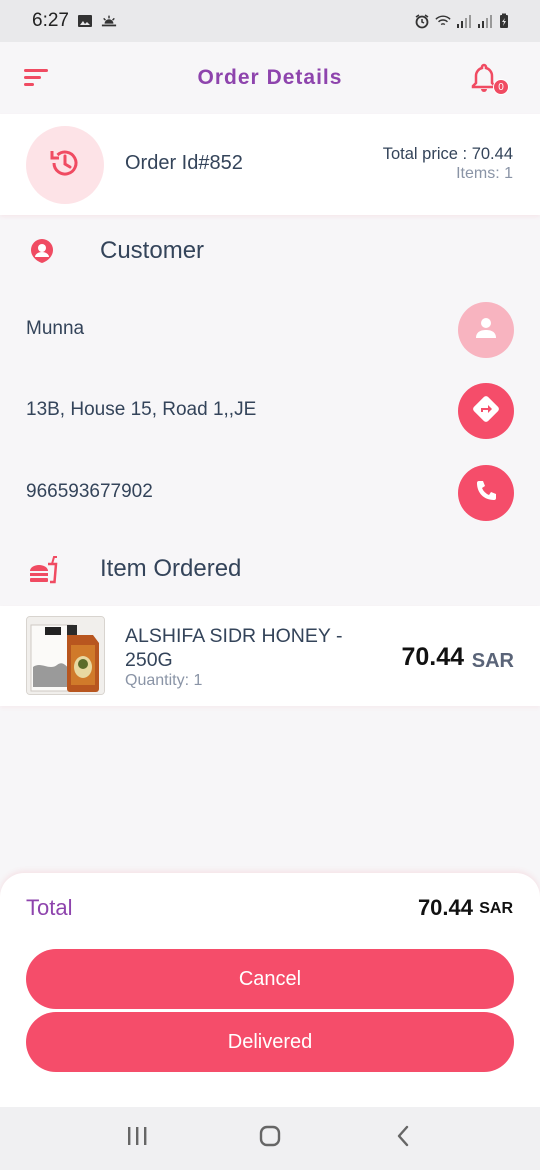  What do you see at coordinates (141, 409) in the screenshot?
I see `customer-address: 13B, House 15, Road 1,,JE` at bounding box center [141, 409].